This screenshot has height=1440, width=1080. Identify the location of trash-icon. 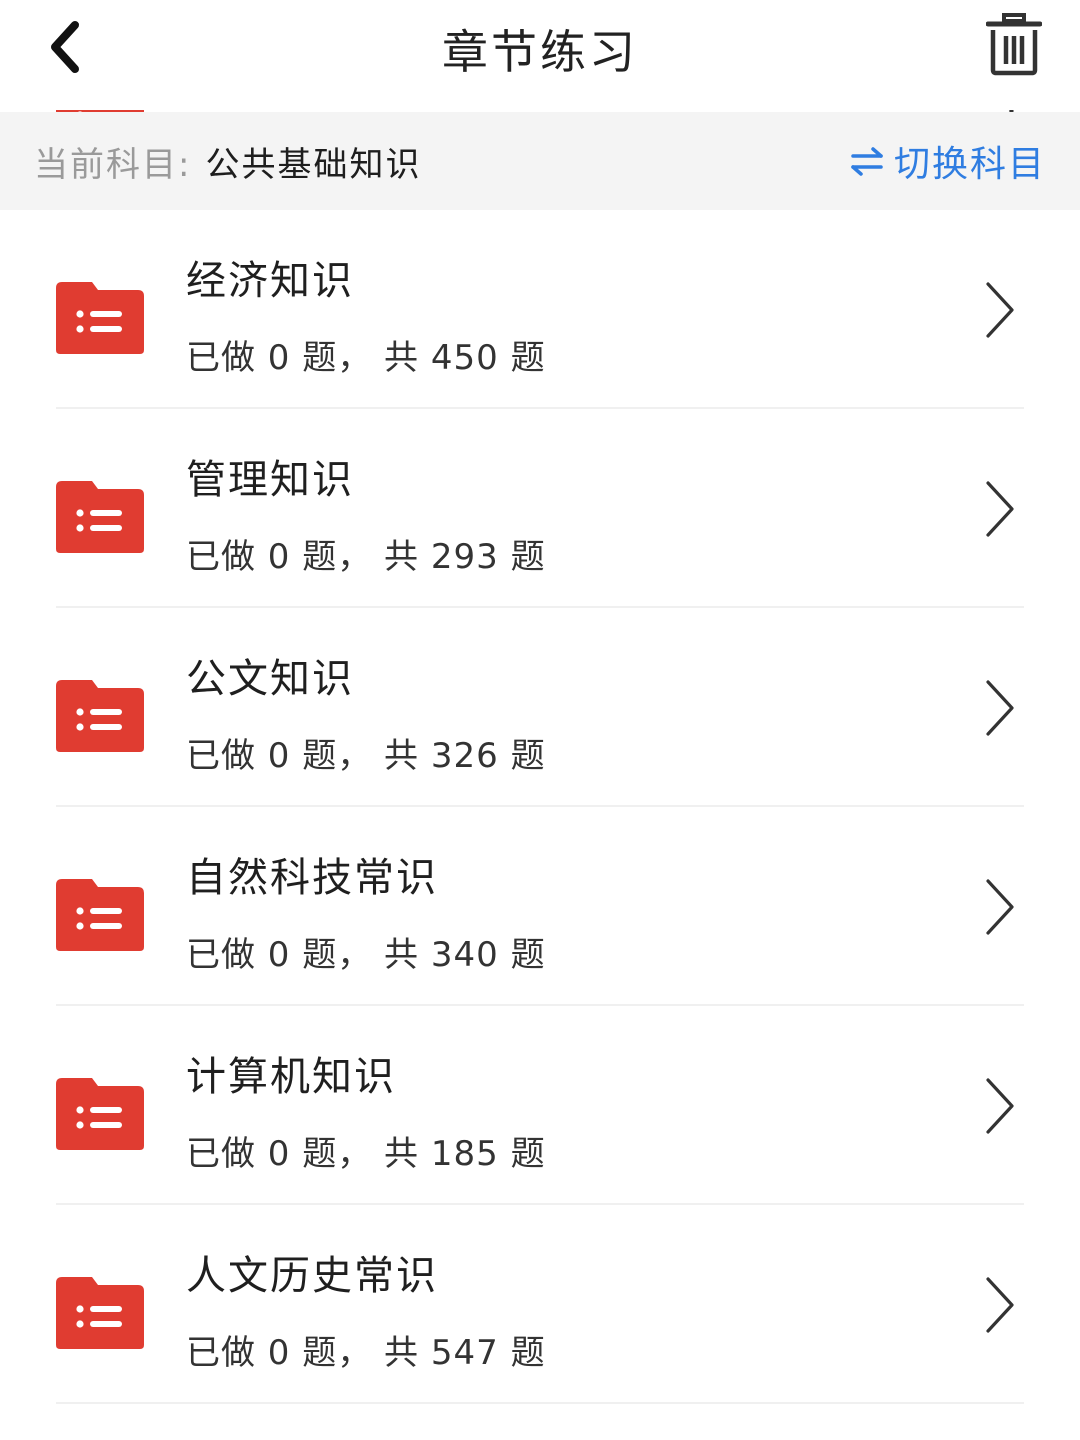
(1014, 44).